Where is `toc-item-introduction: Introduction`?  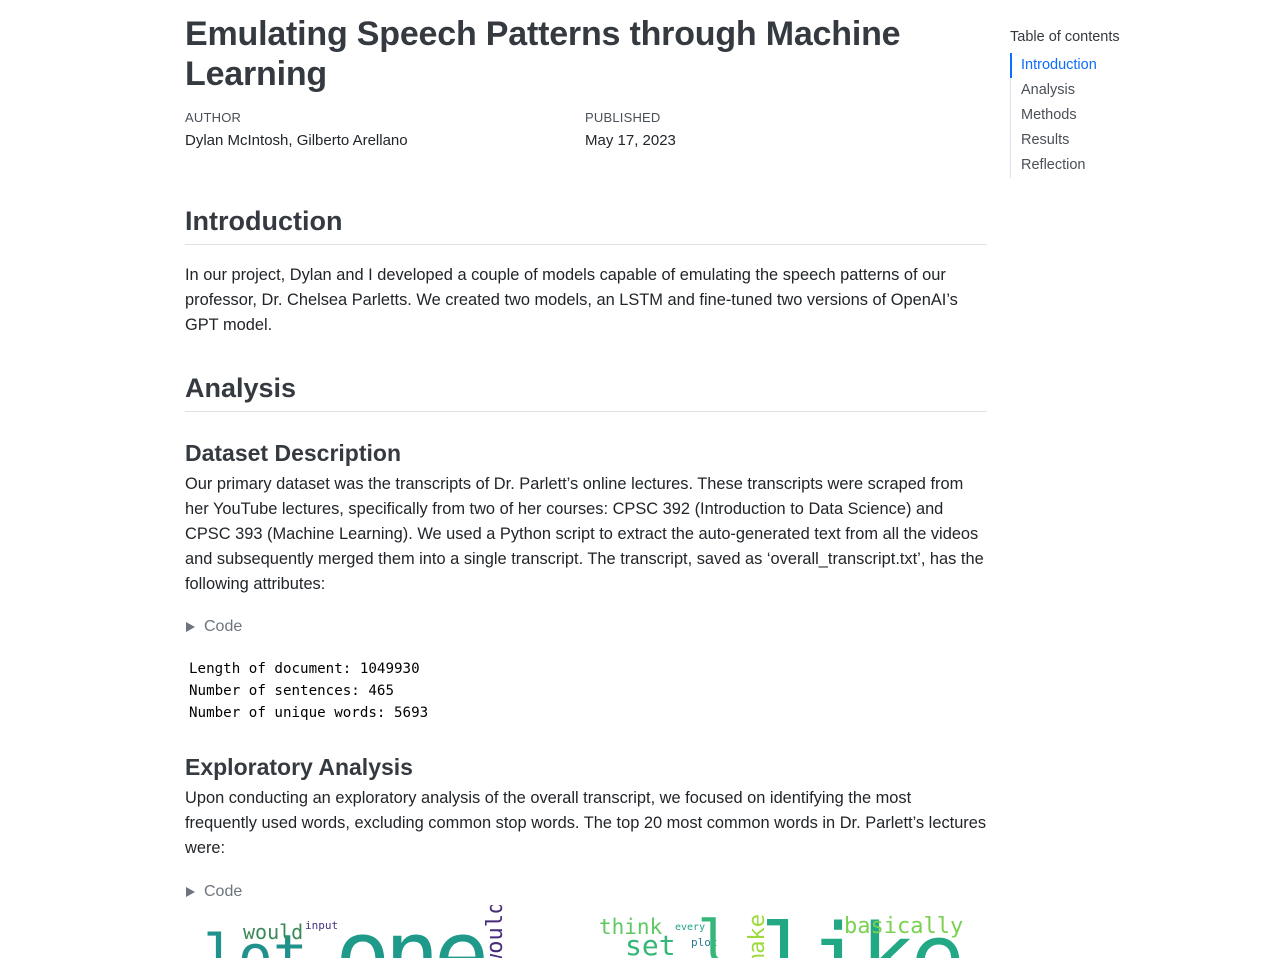 toc-item-introduction: Introduction is located at coordinates (1110, 65).